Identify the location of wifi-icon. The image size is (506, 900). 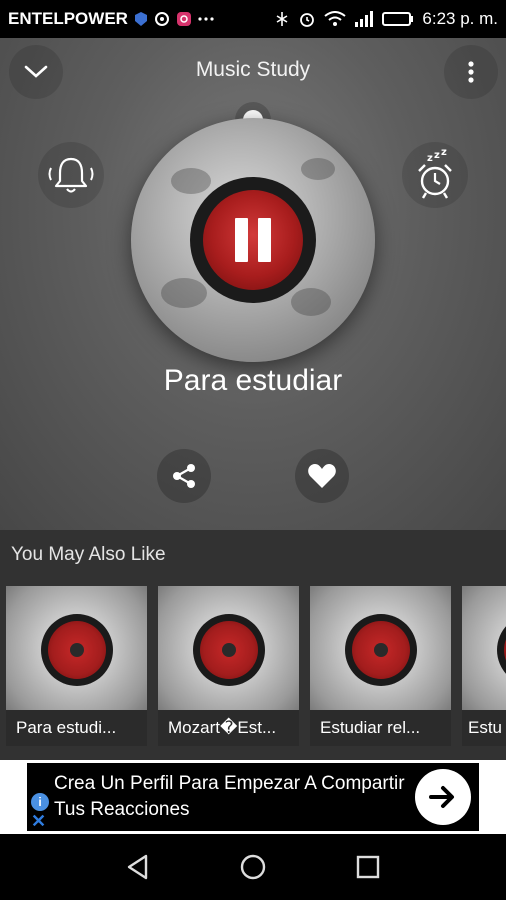
(335, 19).